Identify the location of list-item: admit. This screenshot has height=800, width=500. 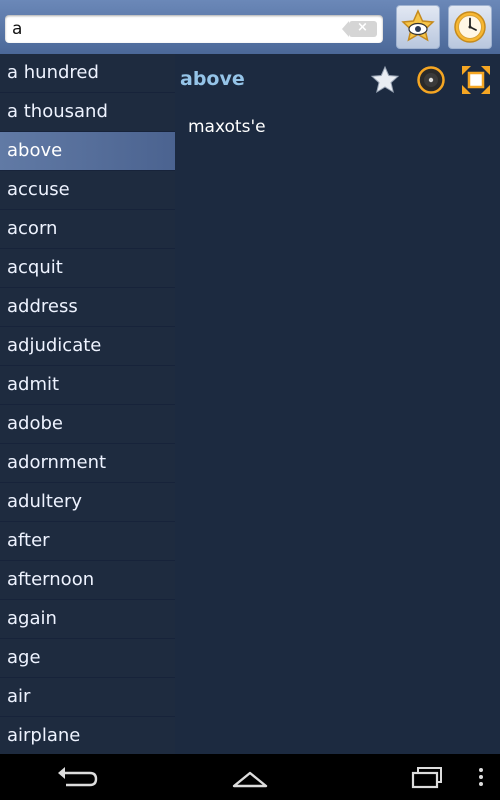
(87, 385).